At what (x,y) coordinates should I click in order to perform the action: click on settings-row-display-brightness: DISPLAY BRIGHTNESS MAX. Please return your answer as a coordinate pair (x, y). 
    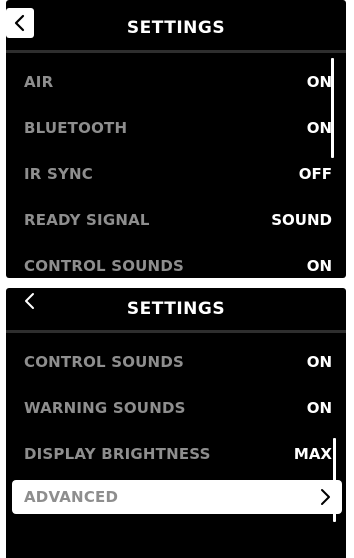
    Looking at the image, I should click on (176, 454).